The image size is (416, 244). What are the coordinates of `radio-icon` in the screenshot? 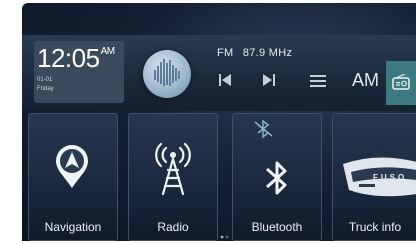 It's located at (401, 82).